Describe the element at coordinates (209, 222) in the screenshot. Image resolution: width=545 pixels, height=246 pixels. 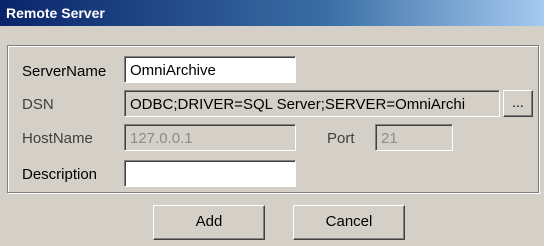
I see `add-button: Add` at that location.